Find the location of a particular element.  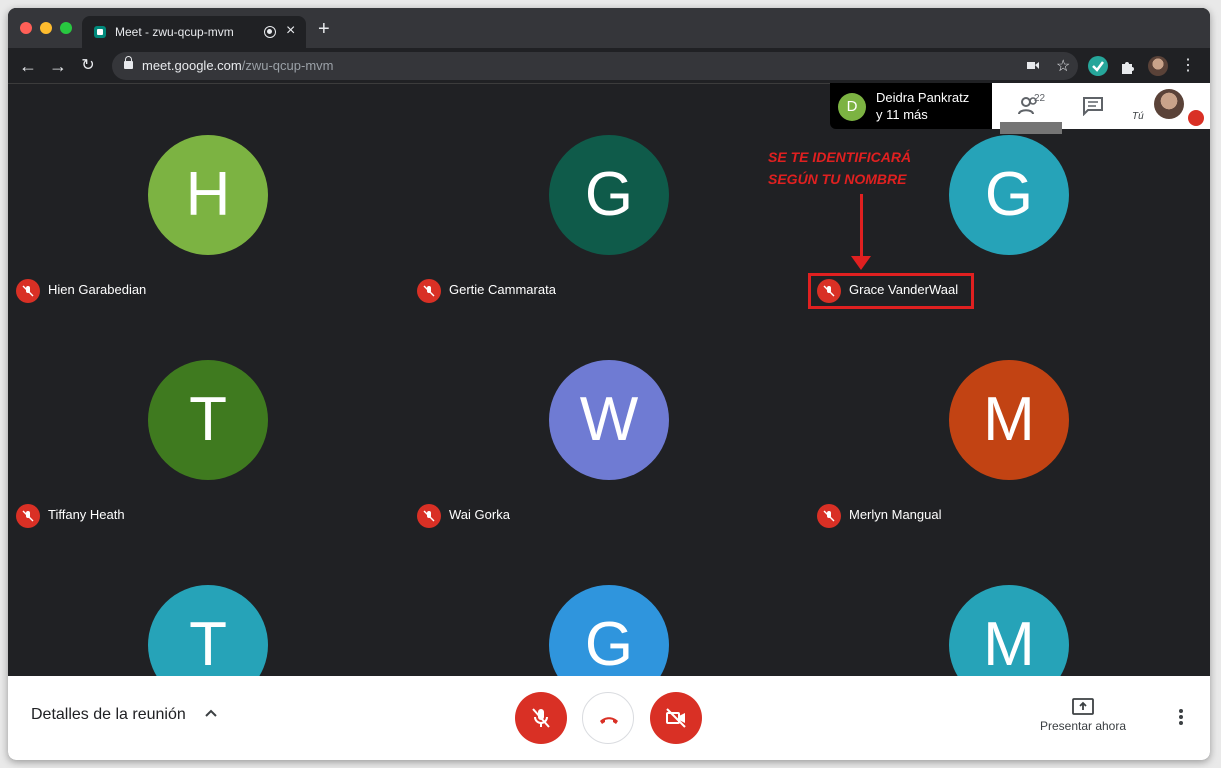

annotation-arrow is located at coordinates (861, 227).